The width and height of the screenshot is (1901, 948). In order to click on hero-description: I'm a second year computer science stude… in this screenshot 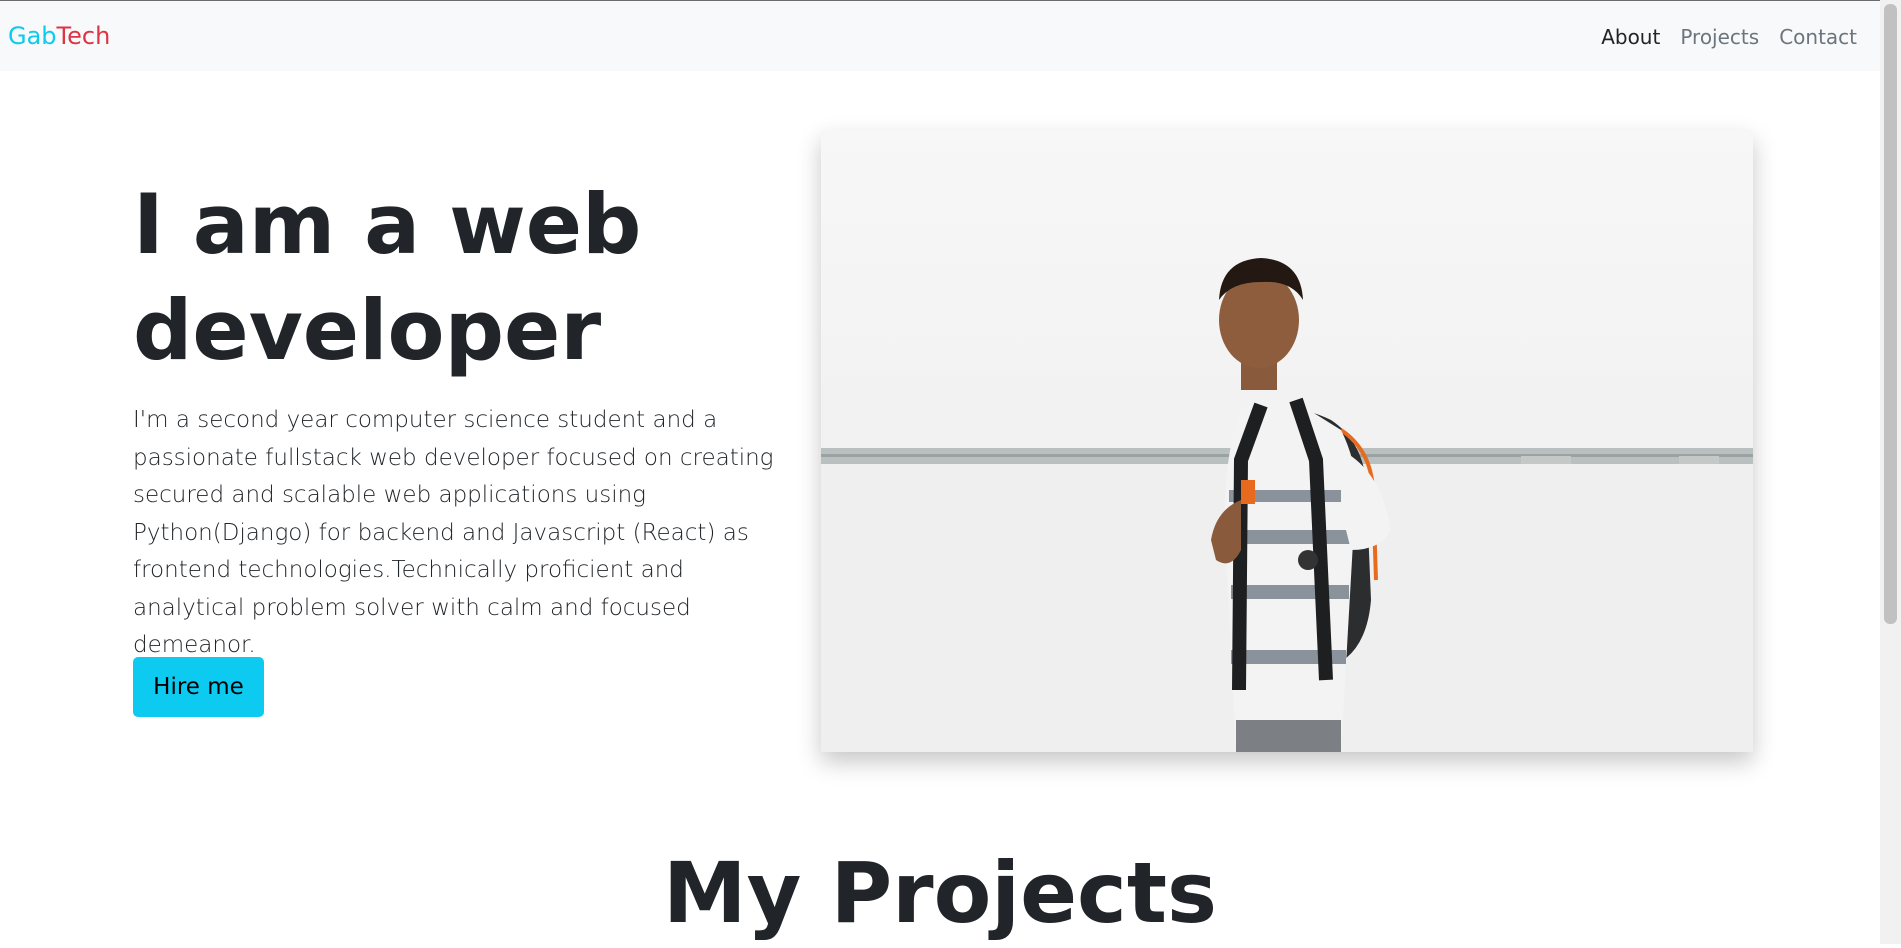, I will do `click(453, 532)`.